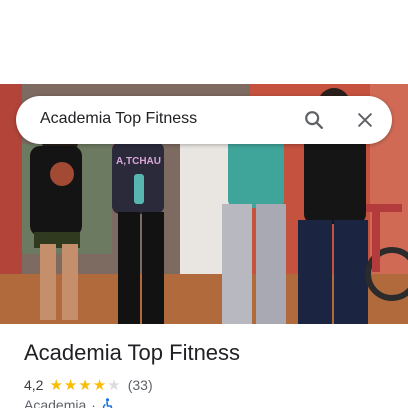 The width and height of the screenshot is (408, 408). I want to click on search-button, so click(314, 120).